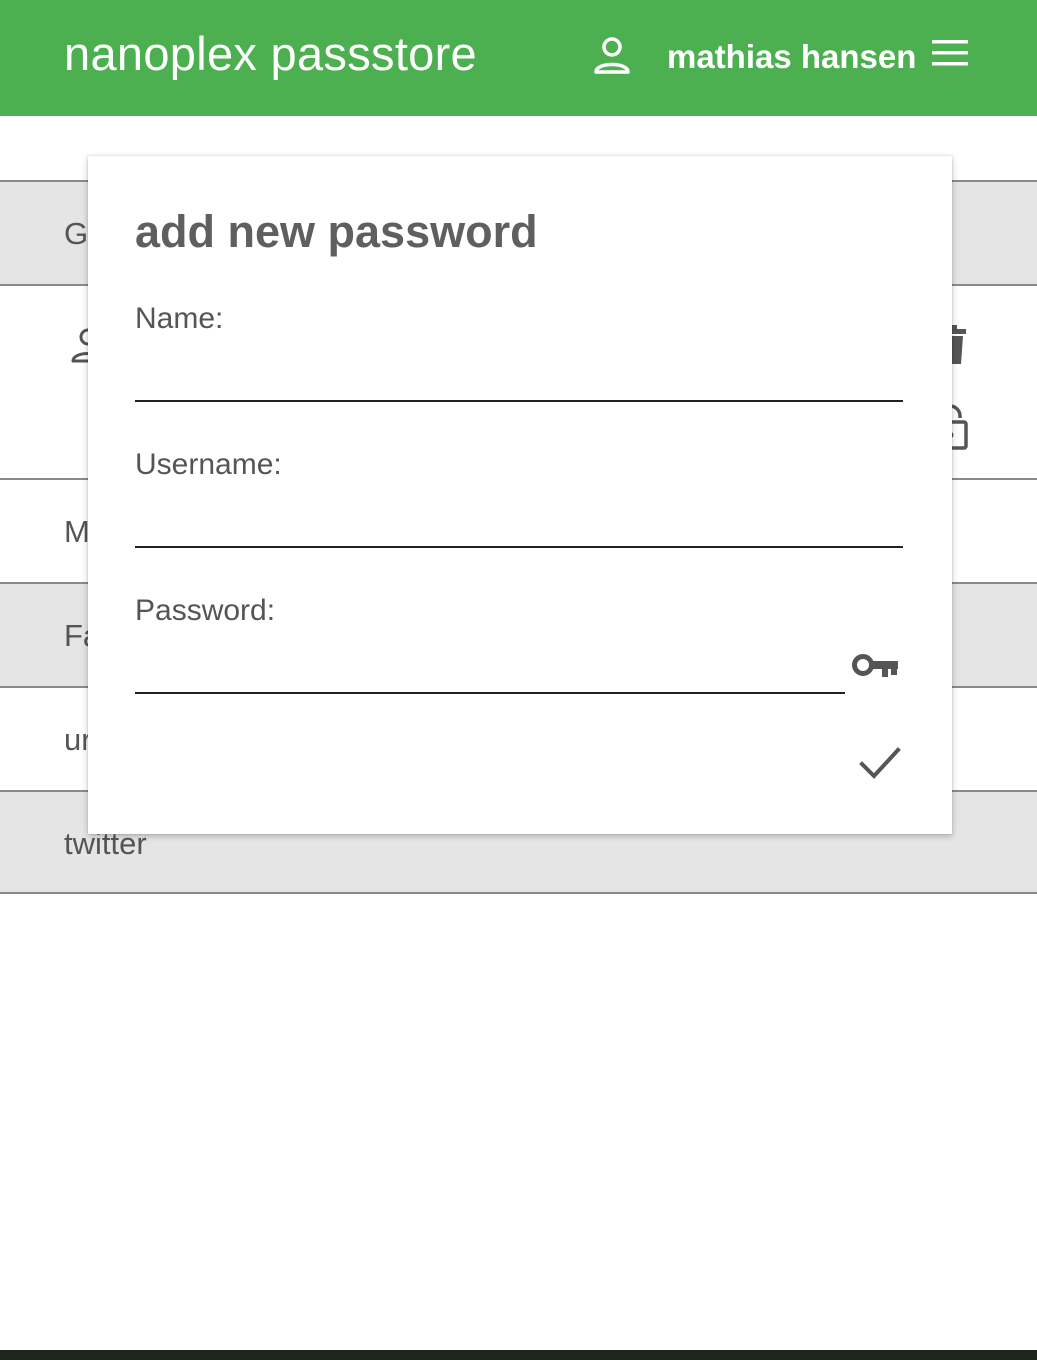  I want to click on key-icon, so click(876, 667).